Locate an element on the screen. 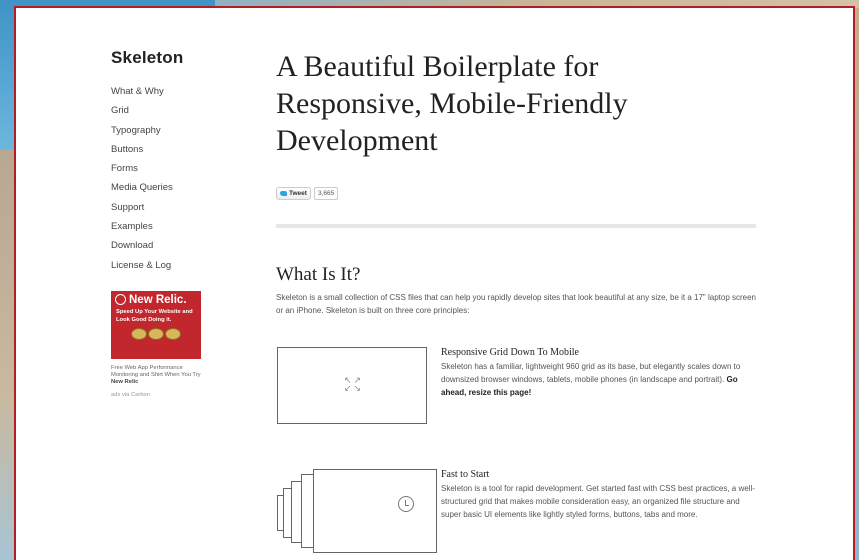 This screenshot has height=560, width=859. ad-graphic is located at coordinates (156, 333).